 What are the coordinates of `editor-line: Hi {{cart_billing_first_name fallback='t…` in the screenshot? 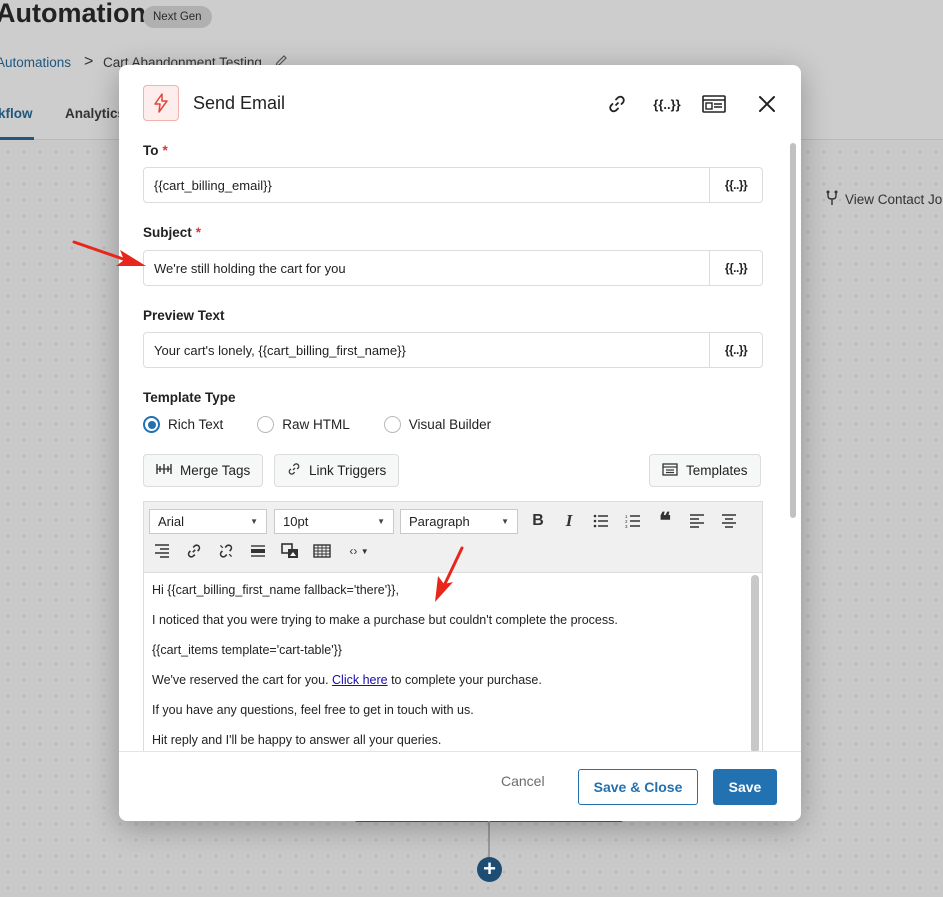 It's located at (275, 590).